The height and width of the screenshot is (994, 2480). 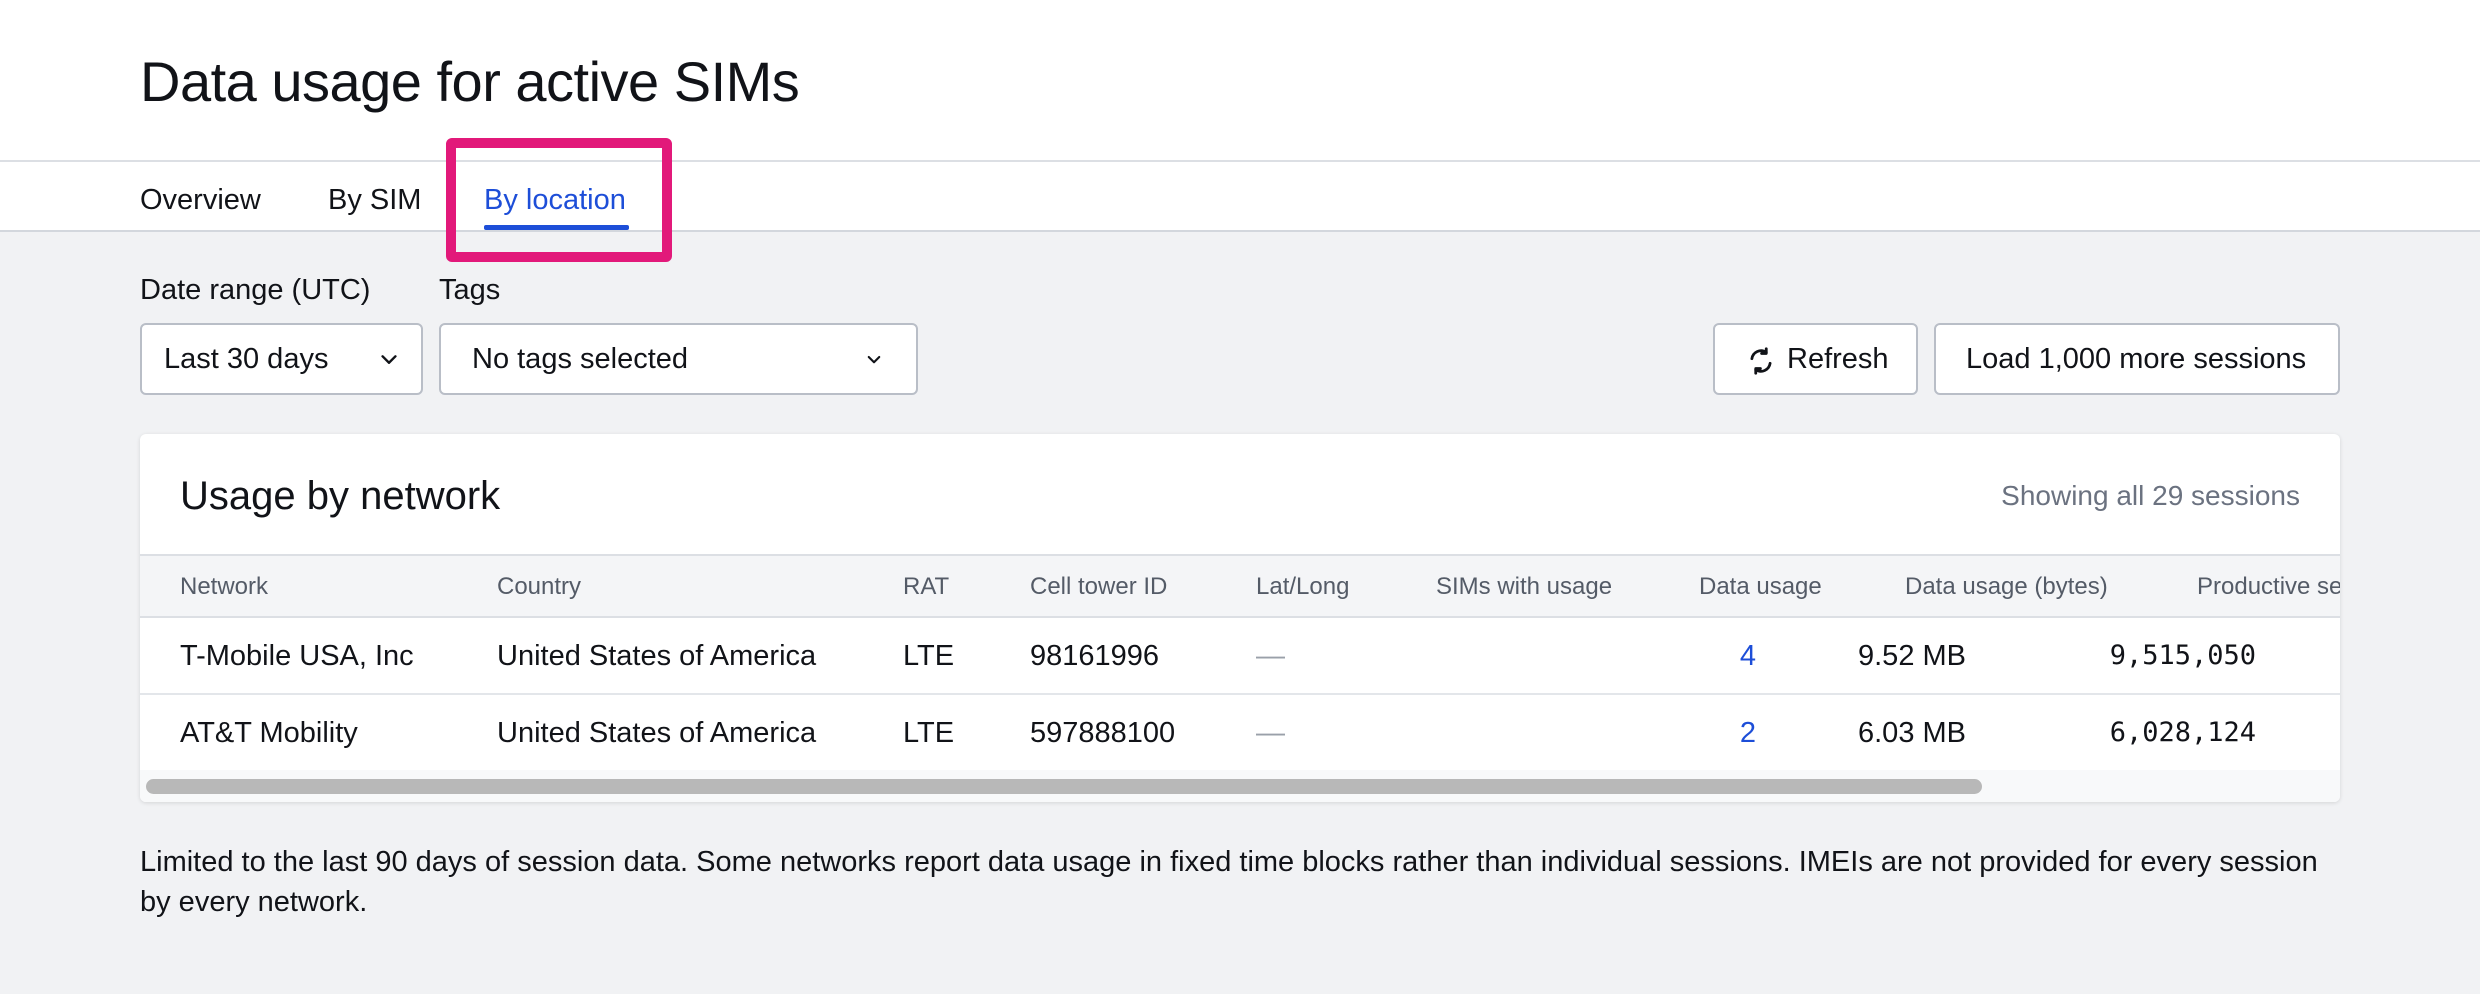 I want to click on cell-cell-tower-id: 98161996, so click(x=1095, y=656).